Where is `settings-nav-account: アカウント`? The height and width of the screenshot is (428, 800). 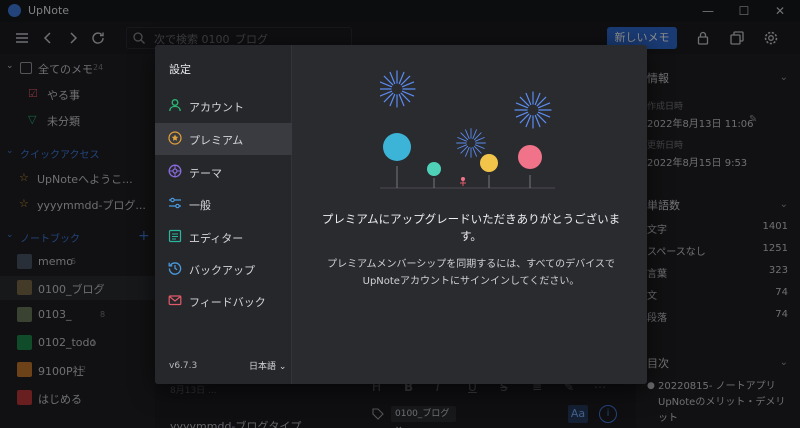
settings-nav-account: アカウント is located at coordinates (223, 106).